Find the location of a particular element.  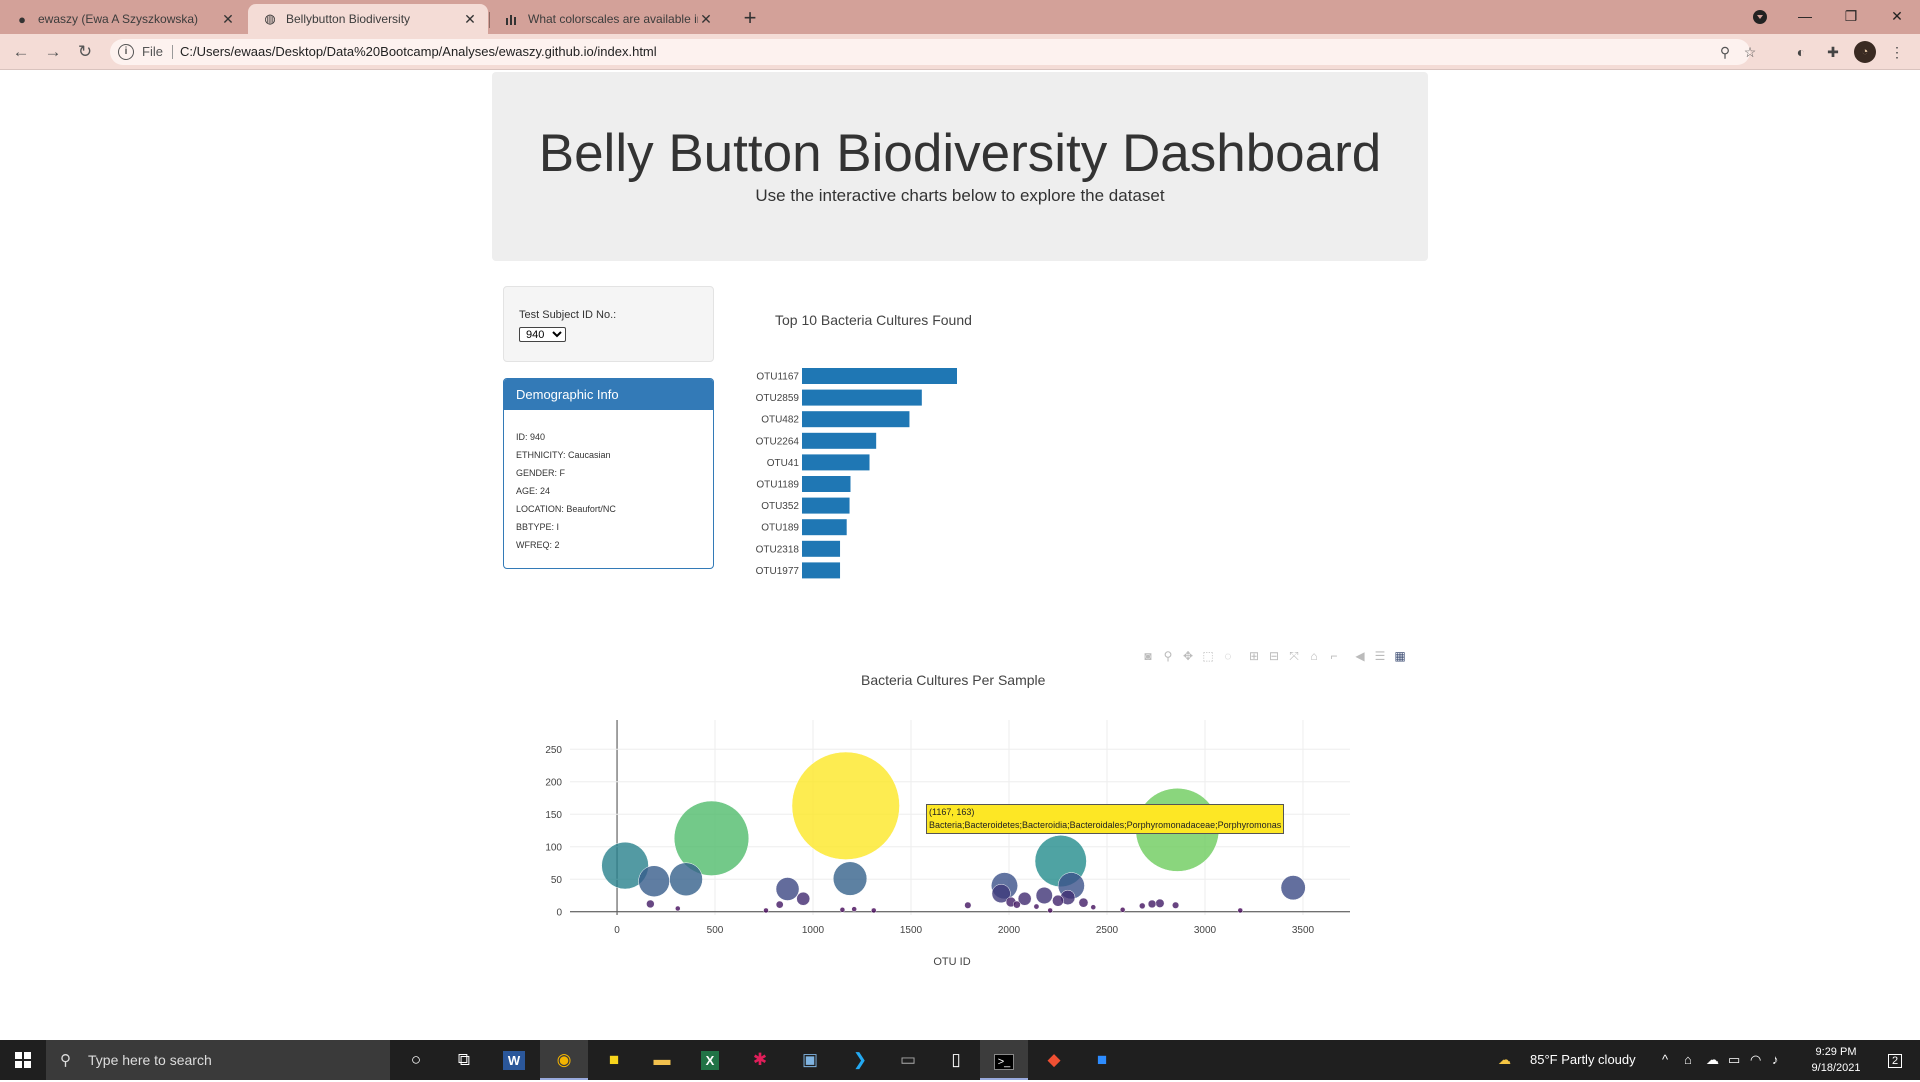

forward-icon: → is located at coordinates (53, 52).